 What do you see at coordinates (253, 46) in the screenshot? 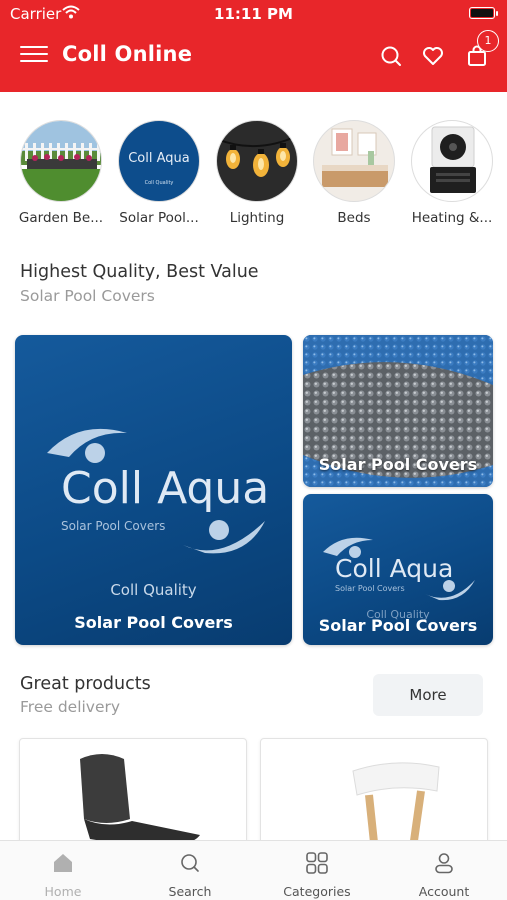
I see `app-header: Carrier 11:11 PM Coll Online 1` at bounding box center [253, 46].